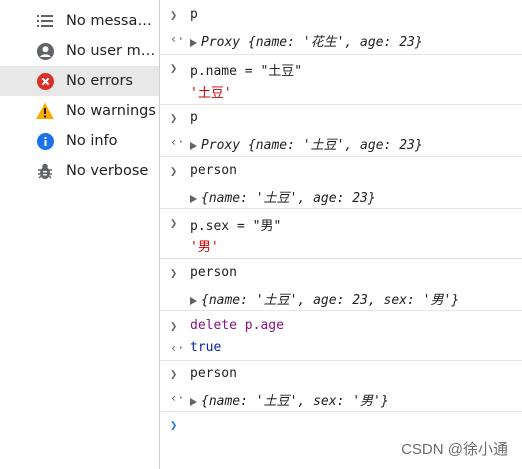 The width and height of the screenshot is (522, 469). I want to click on console-entry: ❯ delete p.age ‹· true, so click(341, 336).